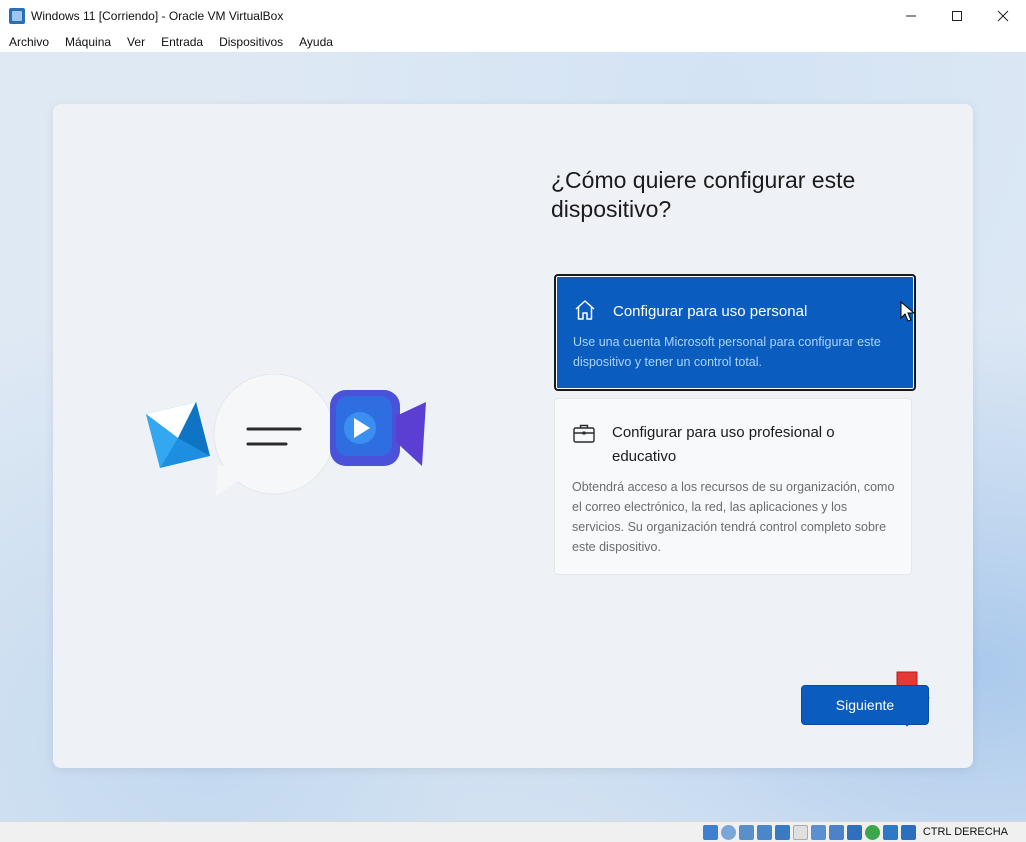  I want to click on recording-icon, so click(836, 832).